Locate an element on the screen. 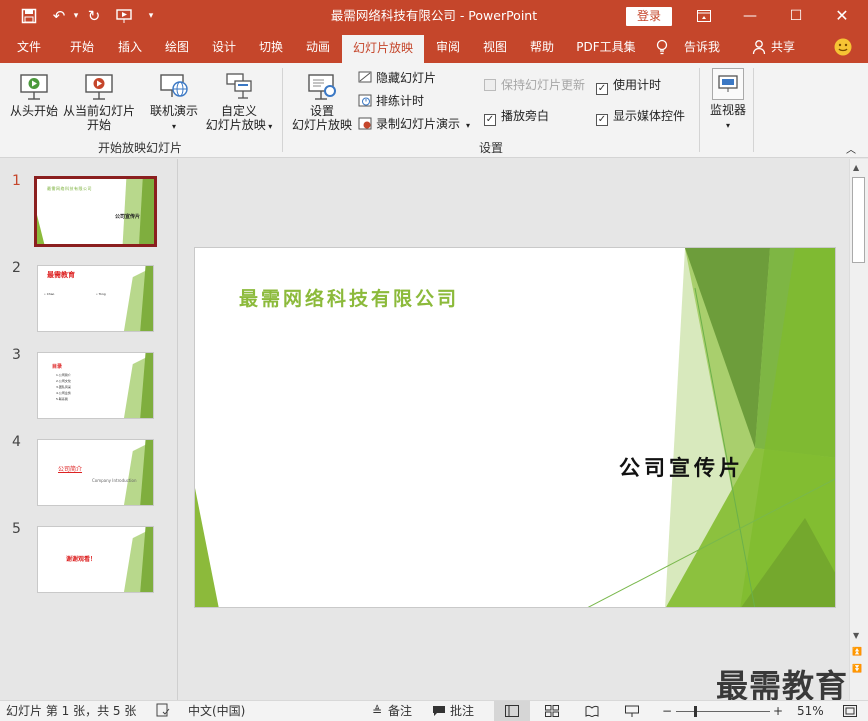 This screenshot has height=721, width=868. previous-slide-icon: ⏫ is located at coordinates (857, 651).